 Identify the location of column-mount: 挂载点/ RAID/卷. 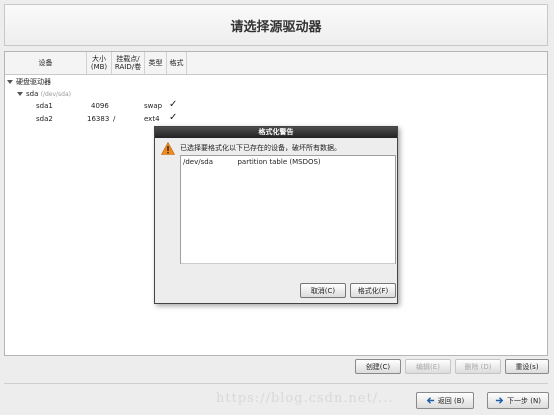
(128, 63).